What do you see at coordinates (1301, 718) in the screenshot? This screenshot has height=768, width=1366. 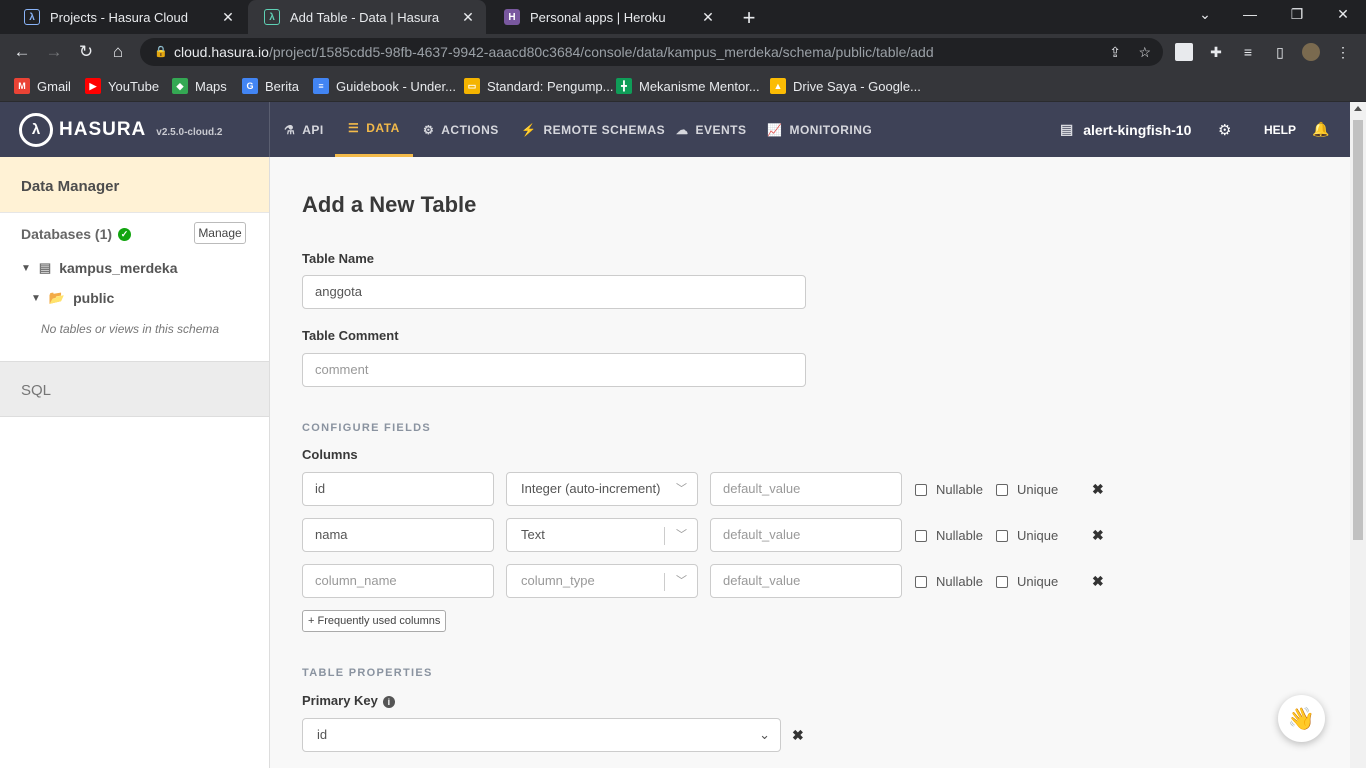 I see `wave-hand-icon: 👋` at bounding box center [1301, 718].